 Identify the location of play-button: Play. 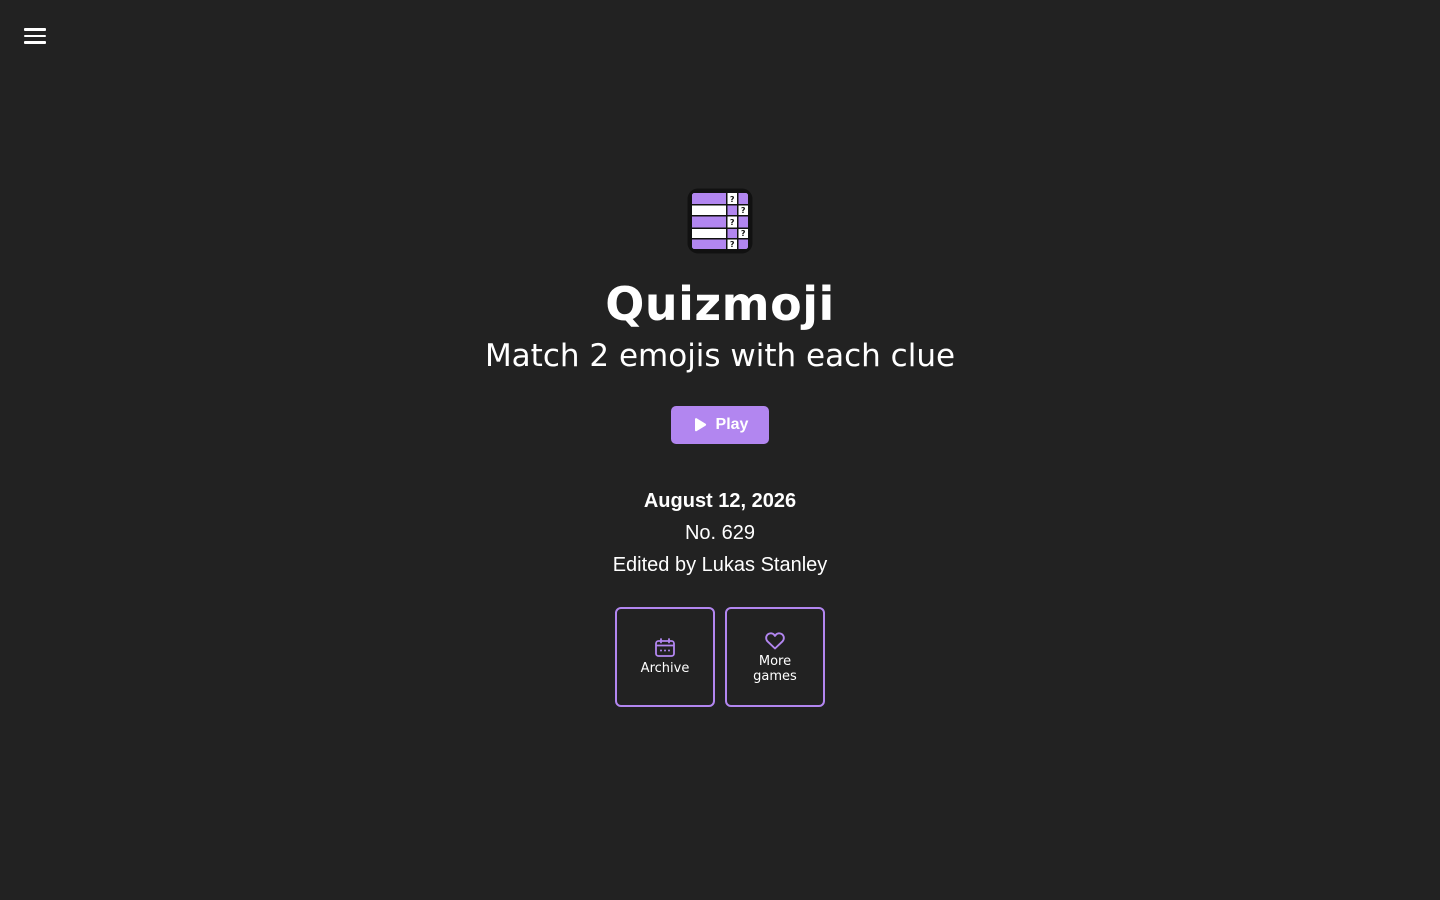
(720, 425).